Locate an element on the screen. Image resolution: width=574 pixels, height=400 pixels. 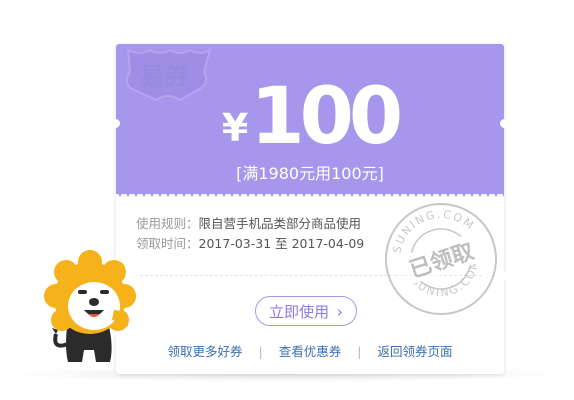
chevron-right-icon: › is located at coordinates (339, 312).